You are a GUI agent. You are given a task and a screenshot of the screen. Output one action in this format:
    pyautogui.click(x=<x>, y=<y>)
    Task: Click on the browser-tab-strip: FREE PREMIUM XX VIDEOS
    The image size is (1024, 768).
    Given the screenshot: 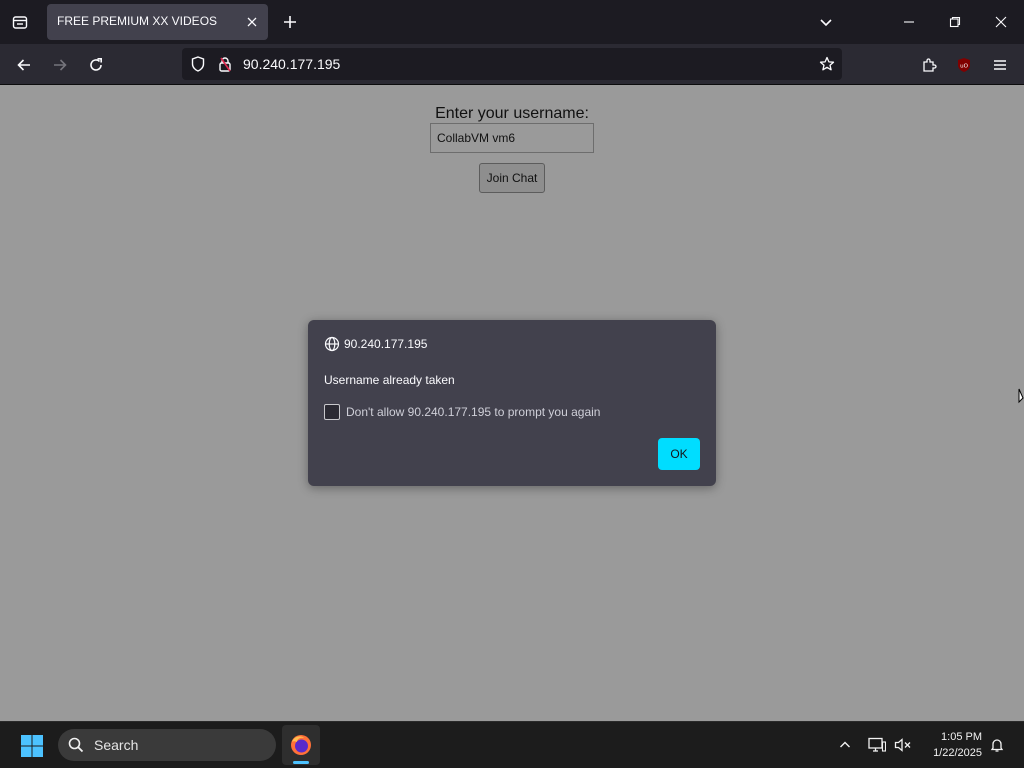 What is the action you would take?
    pyautogui.click(x=512, y=22)
    